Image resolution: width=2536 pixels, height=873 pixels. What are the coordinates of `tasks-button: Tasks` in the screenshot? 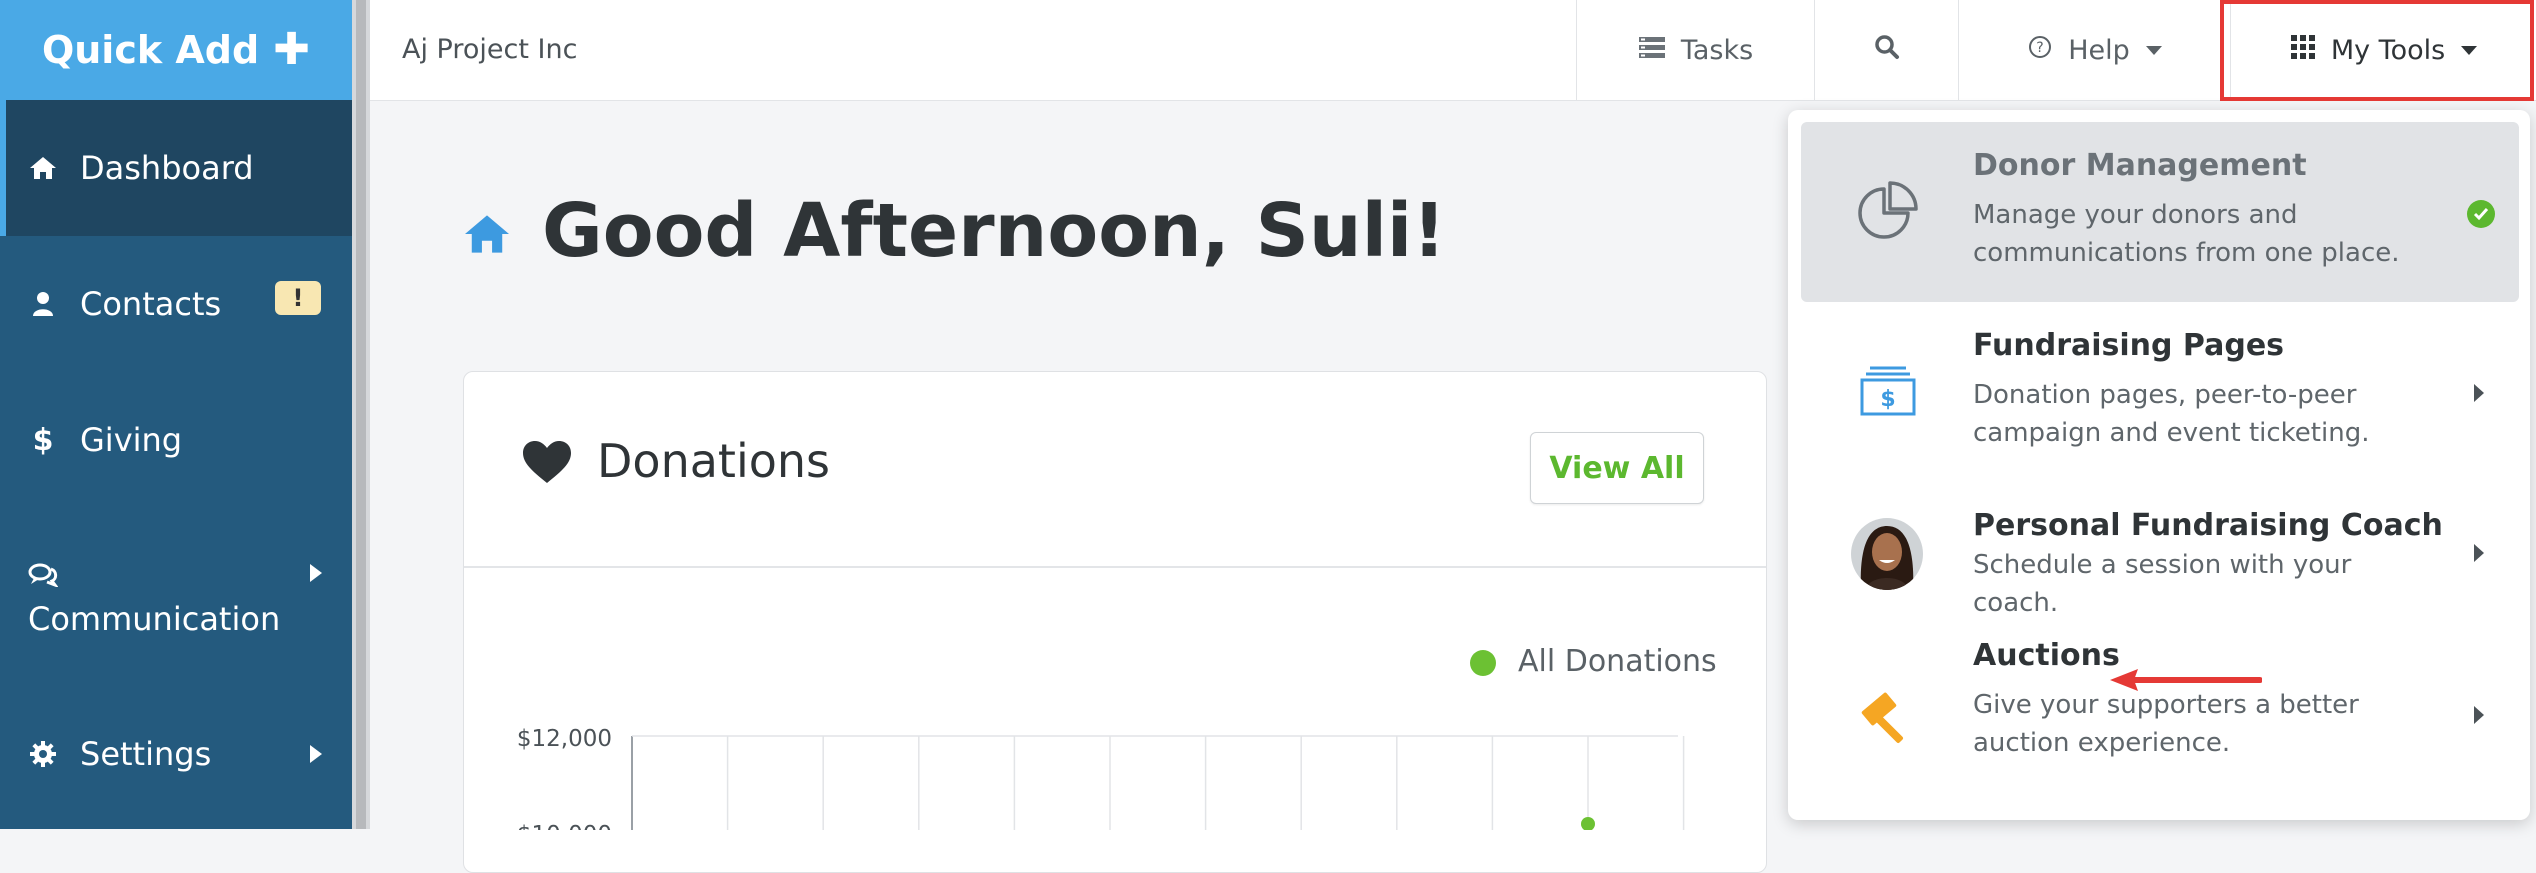 It's located at (1695, 50).